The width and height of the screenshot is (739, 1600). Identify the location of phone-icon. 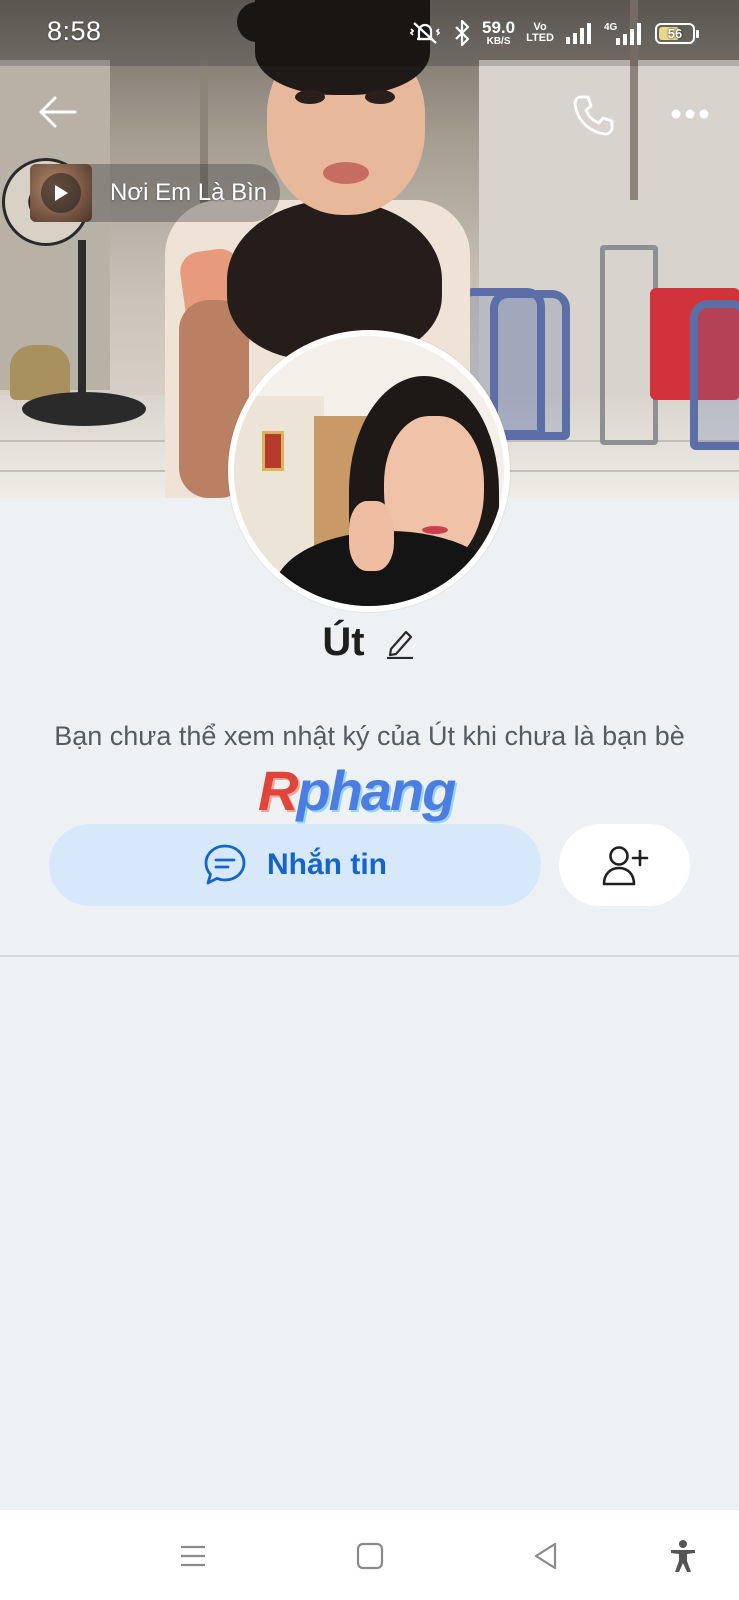
(593, 115).